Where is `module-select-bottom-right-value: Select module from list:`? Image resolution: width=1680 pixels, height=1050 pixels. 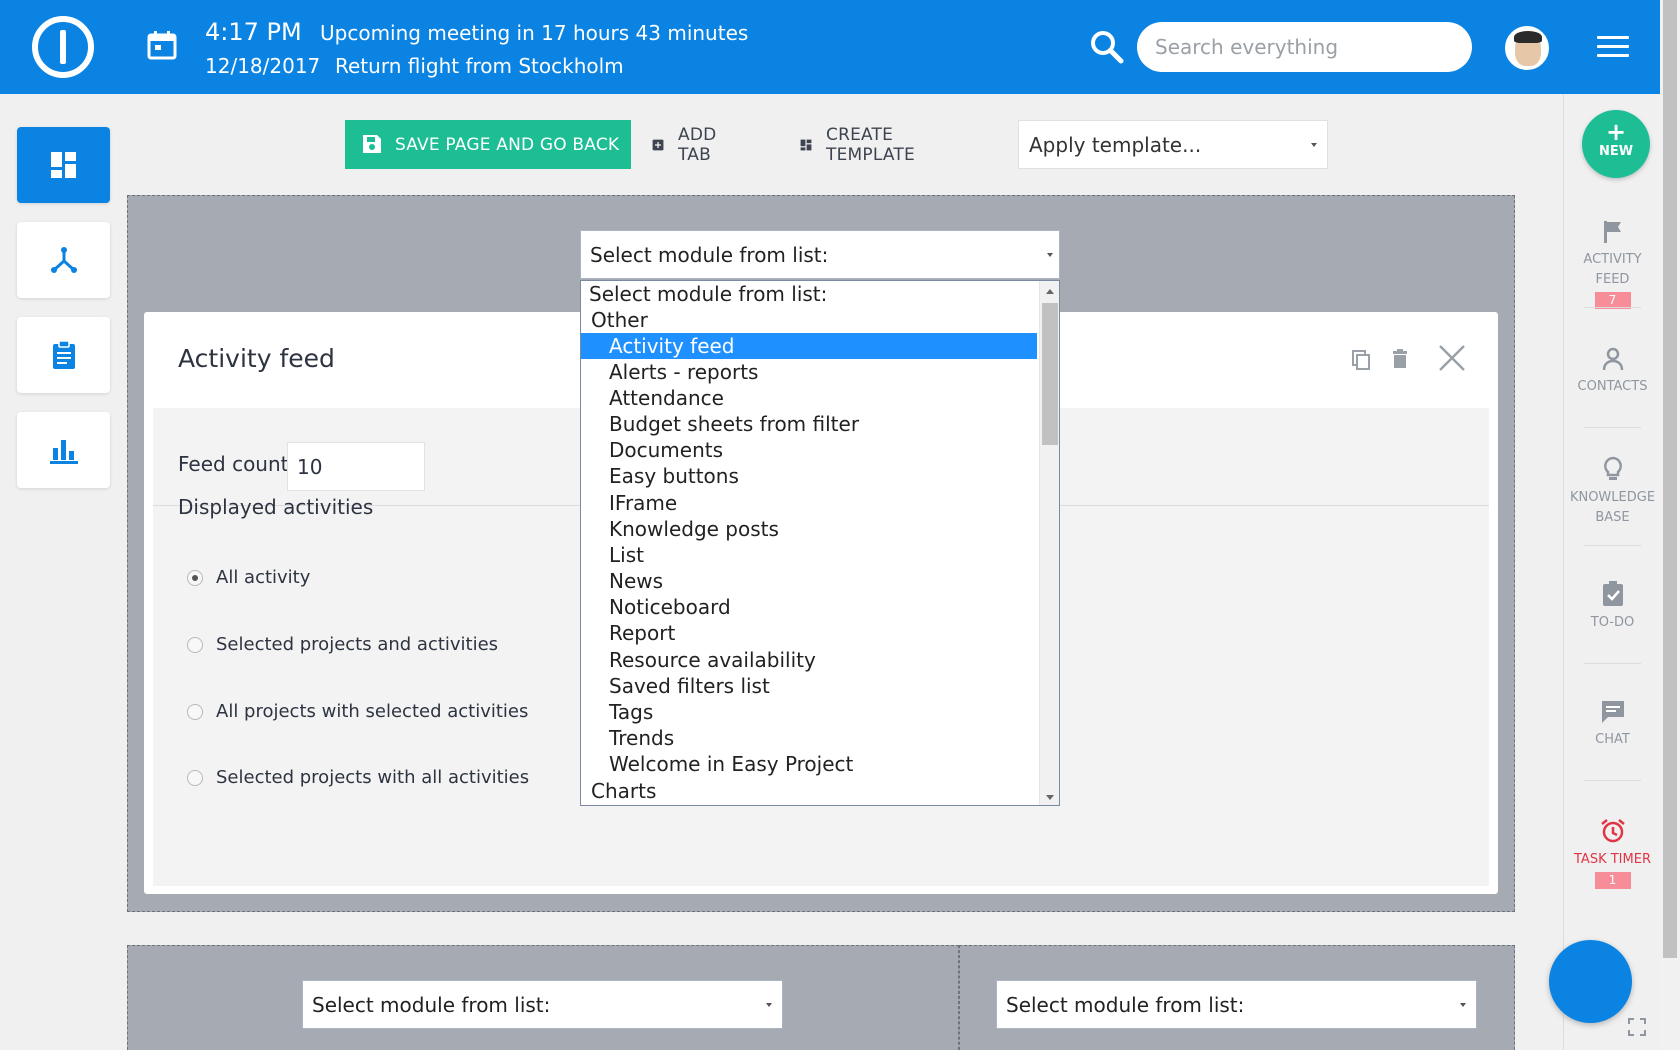
module-select-bottom-right-value: Select module from list: is located at coordinates (1125, 1004).